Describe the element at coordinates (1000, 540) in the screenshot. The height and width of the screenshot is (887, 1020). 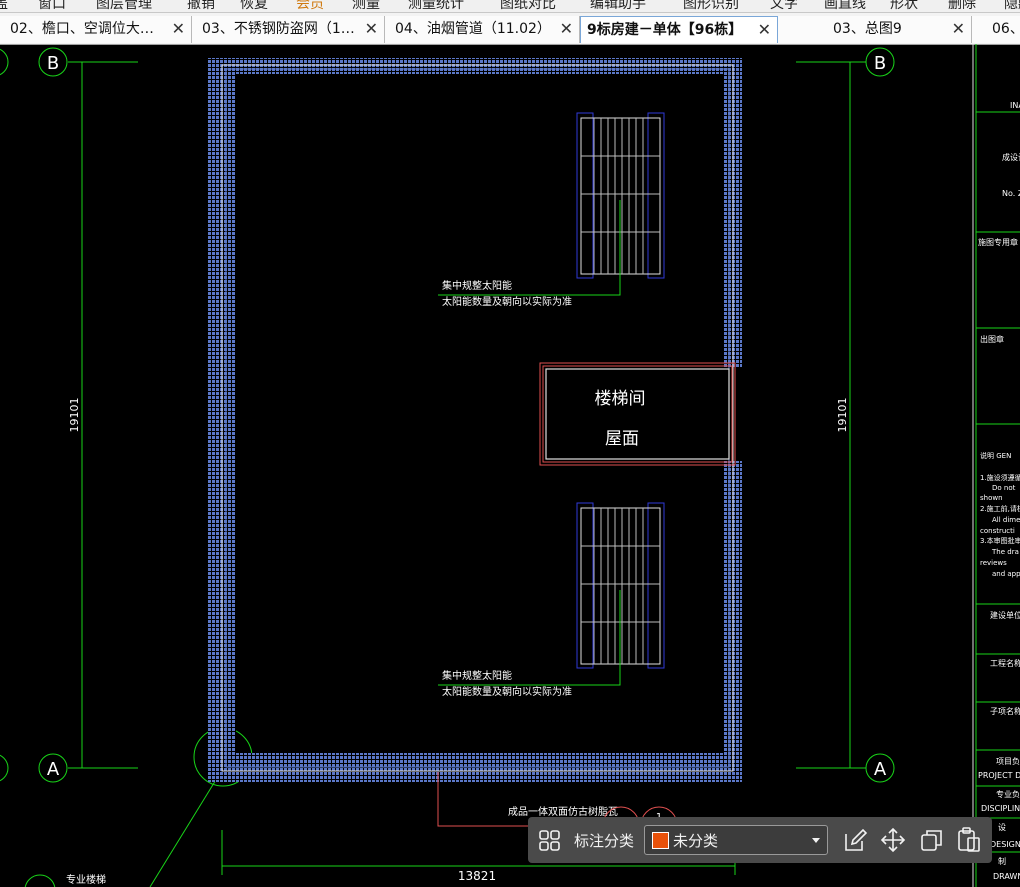
I see `svg-text: 3.本审图批审` at that location.